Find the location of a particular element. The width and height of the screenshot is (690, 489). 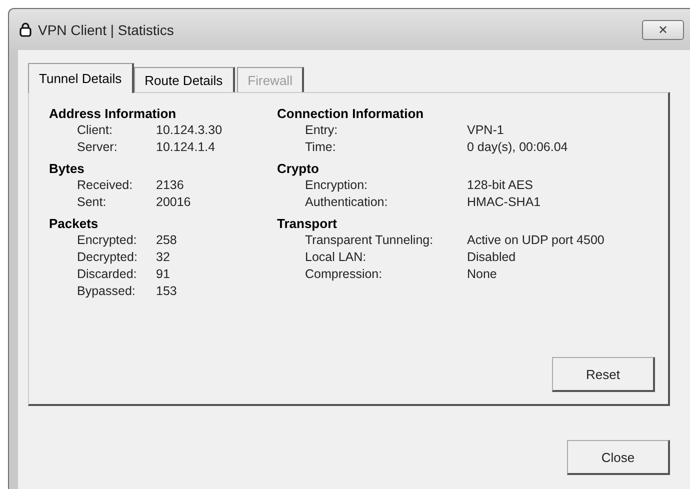

field-value: VPN-1 is located at coordinates (485, 130).